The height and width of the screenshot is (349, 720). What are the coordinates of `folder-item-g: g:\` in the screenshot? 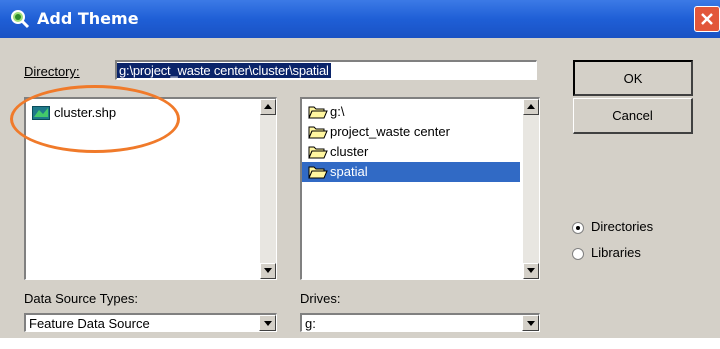 It's located at (406, 112).